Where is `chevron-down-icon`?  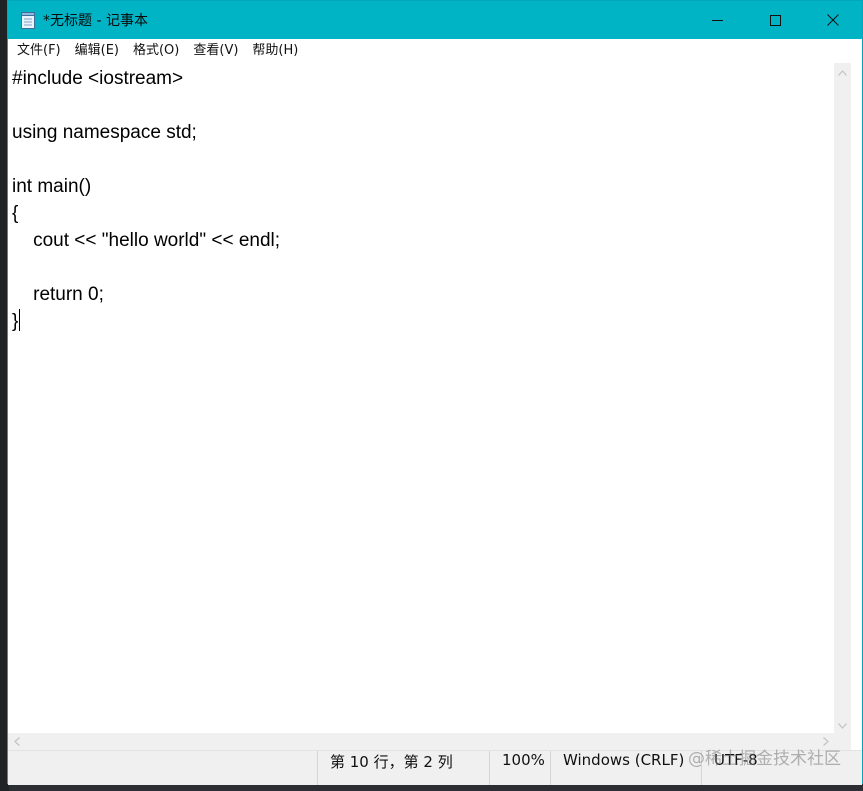 chevron-down-icon is located at coordinates (842, 725).